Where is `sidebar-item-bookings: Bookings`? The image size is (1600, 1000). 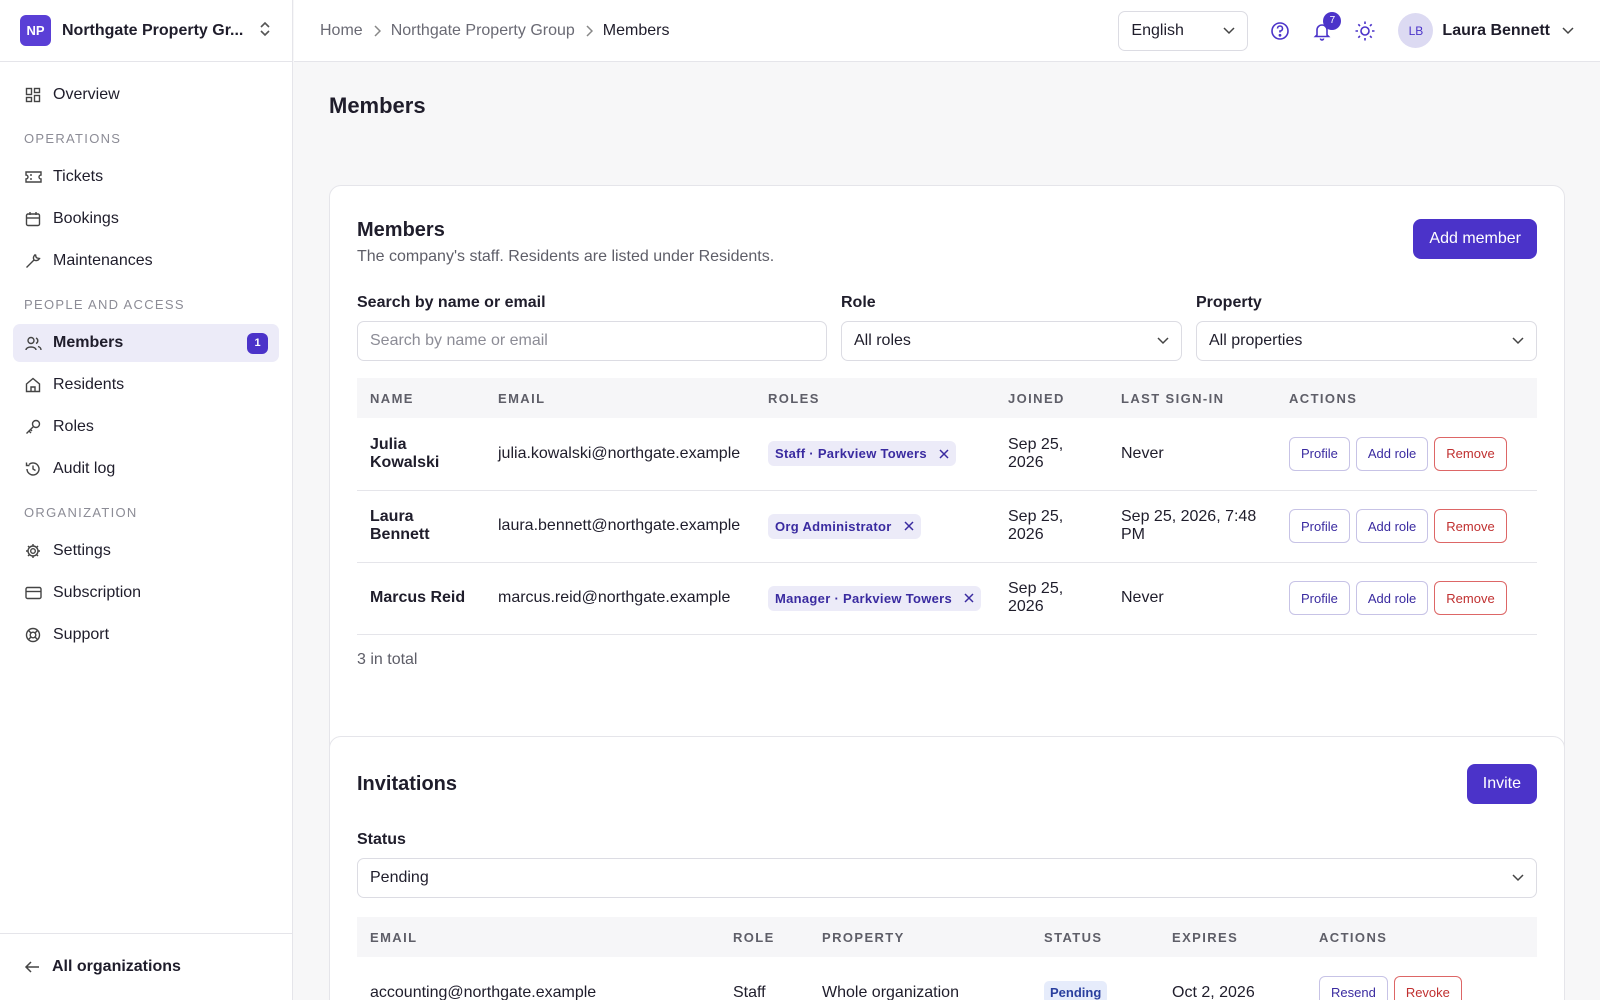 sidebar-item-bookings: Bookings is located at coordinates (146, 219).